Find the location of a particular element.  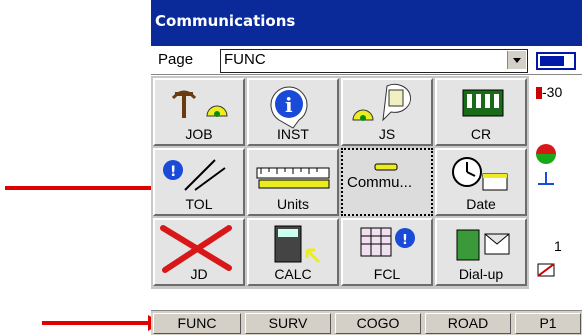

tile-label: Units is located at coordinates (293, 204).